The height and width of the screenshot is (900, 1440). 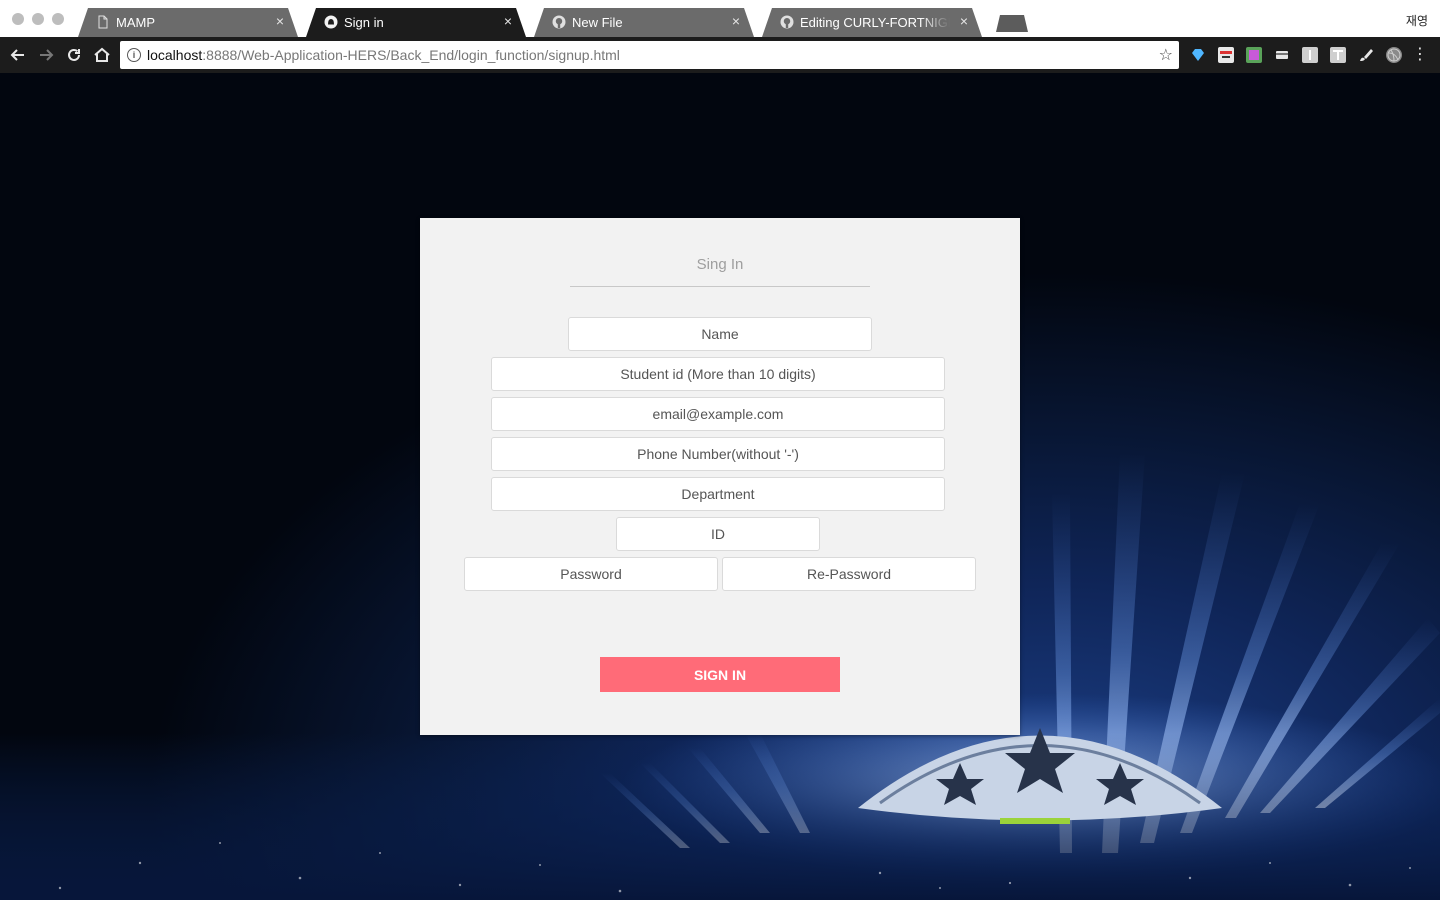 I want to click on email-input, so click(x=718, y=414).